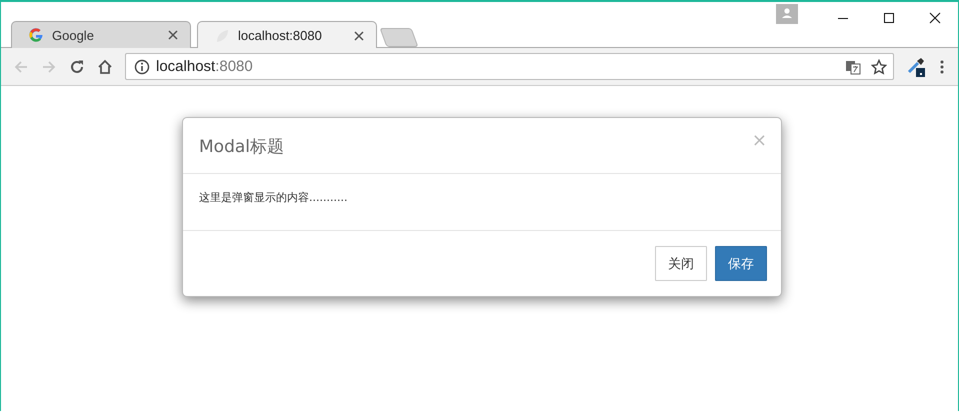  Describe the element at coordinates (509, 66) in the screenshot. I see `address-bar: localhost:8080` at that location.